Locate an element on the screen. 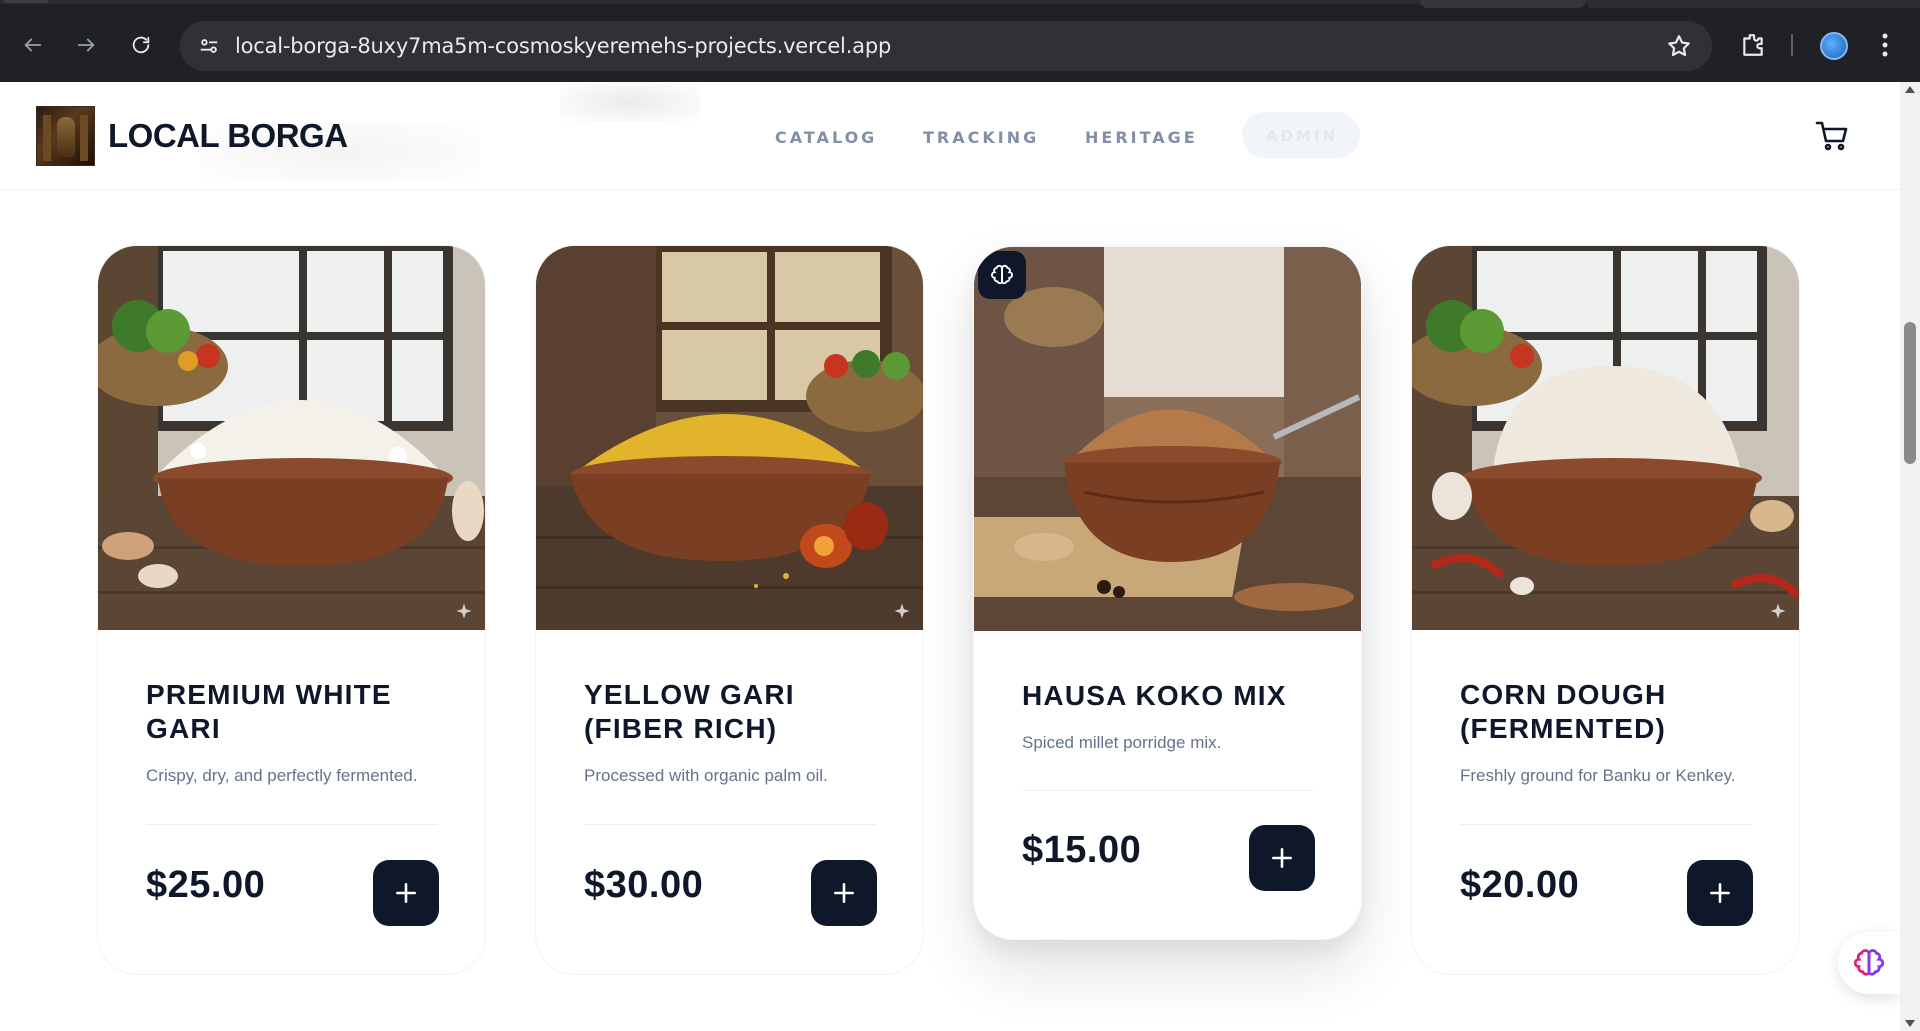 The image size is (1920, 1031). cart-icon is located at coordinates (1832, 136).